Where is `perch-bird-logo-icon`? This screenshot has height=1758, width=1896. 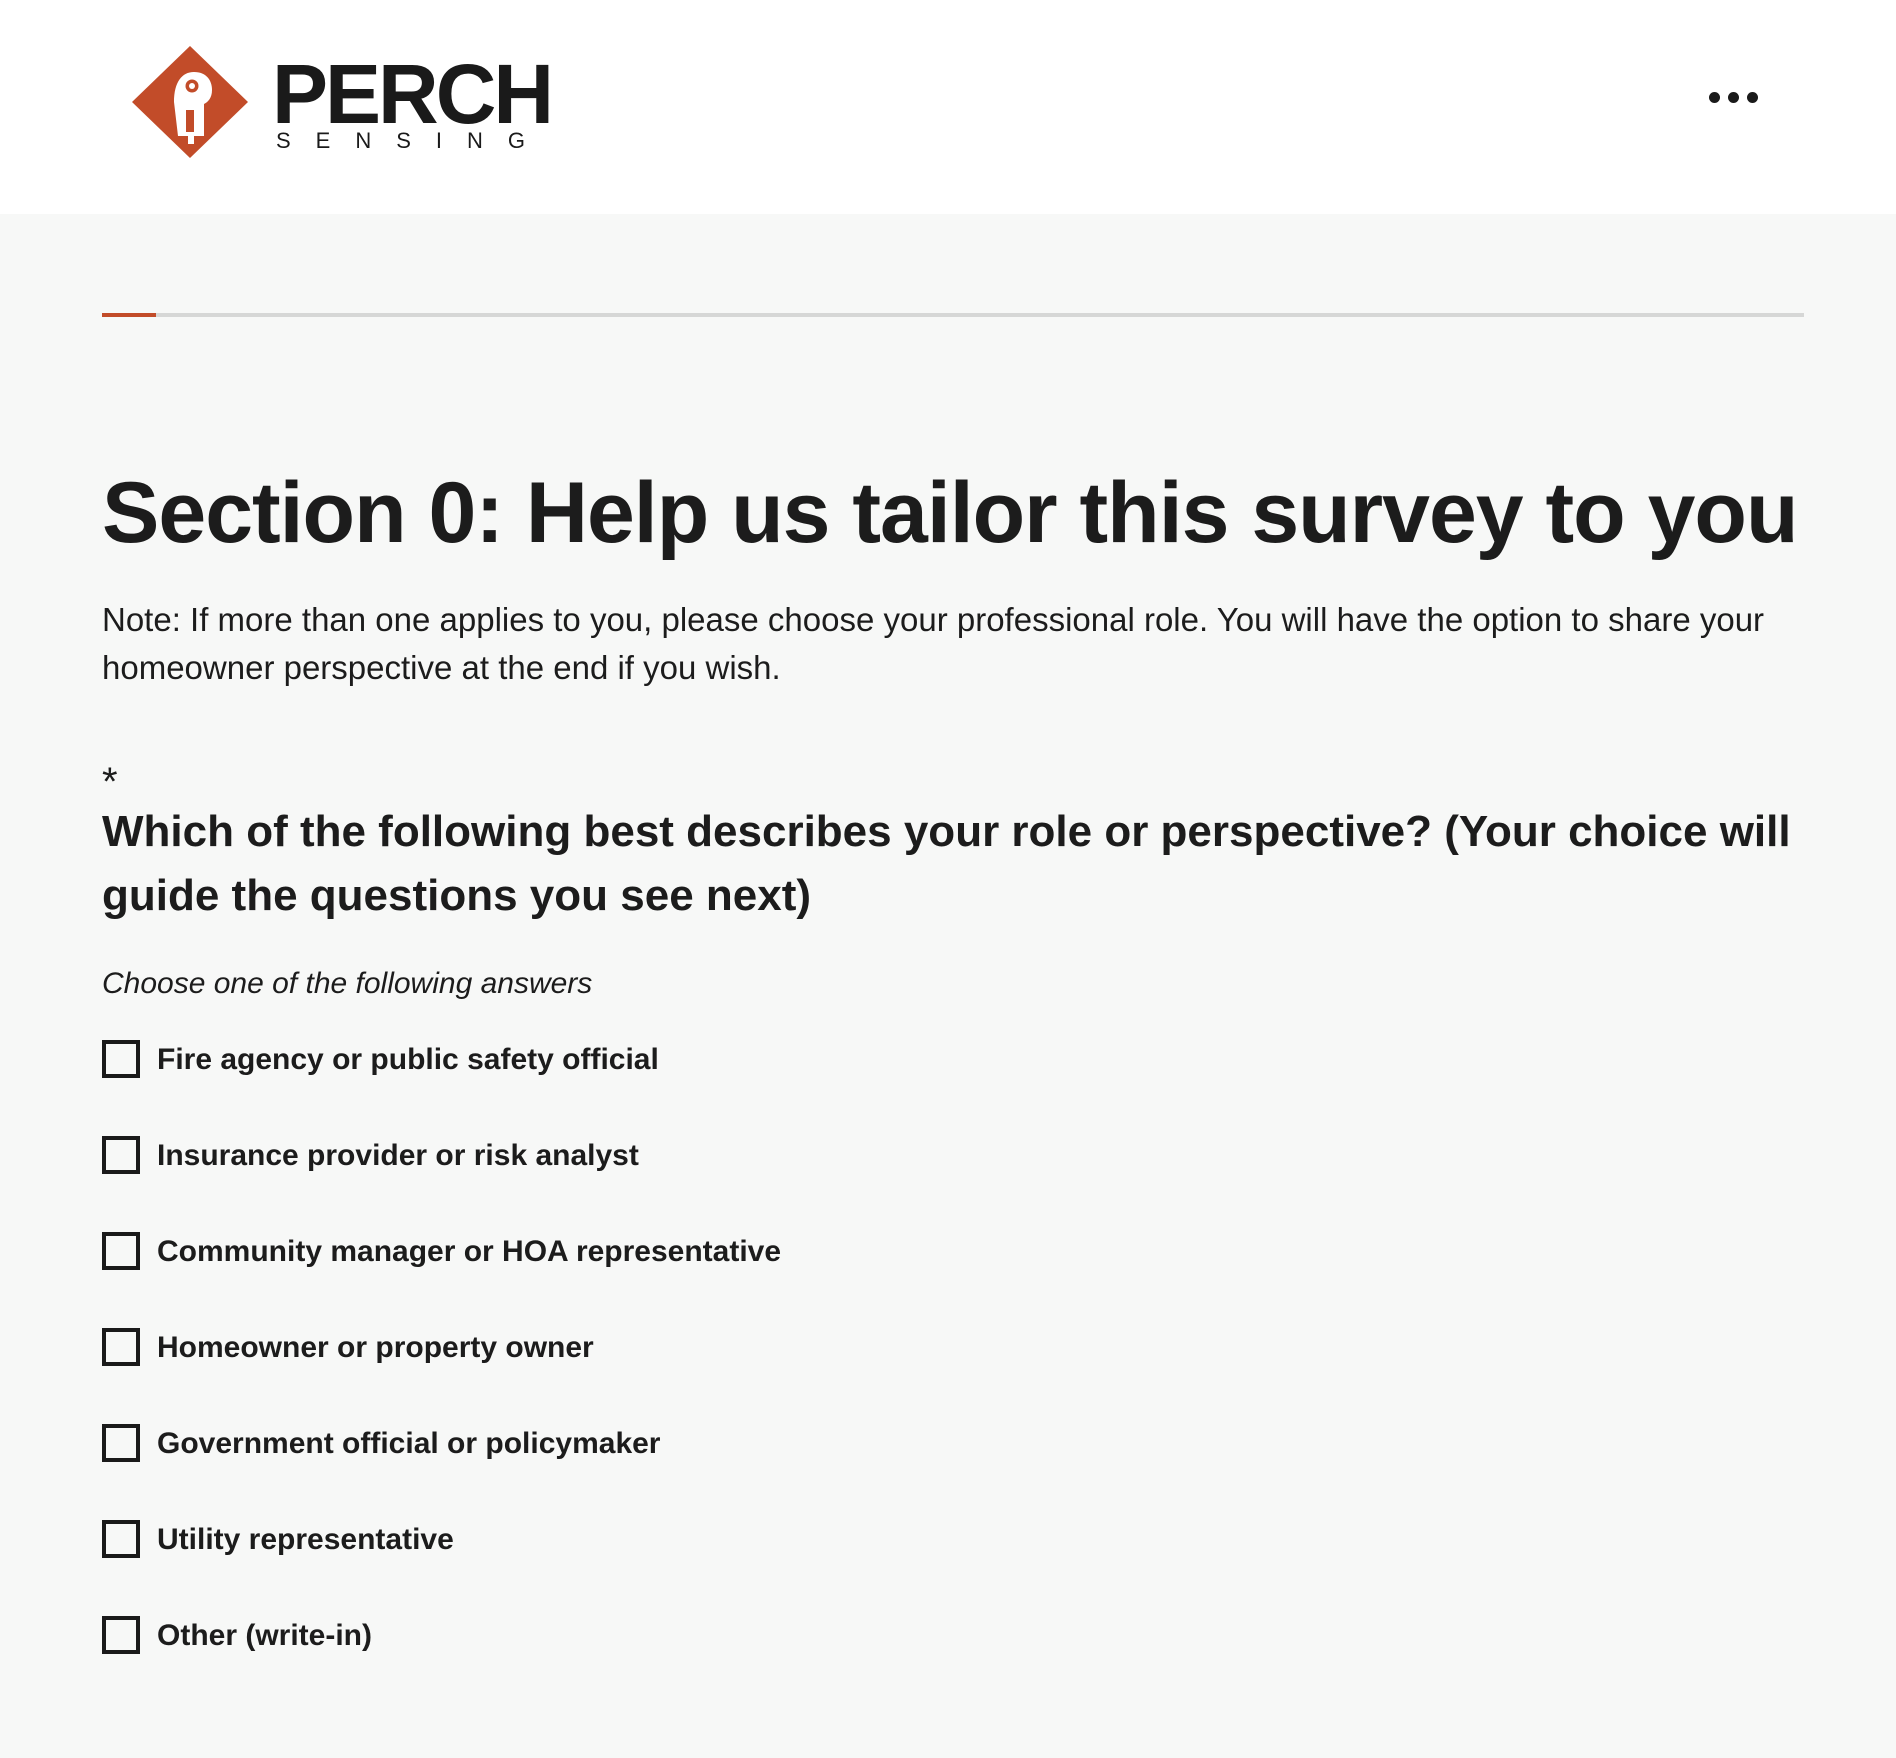
perch-bird-logo-icon is located at coordinates (190, 102).